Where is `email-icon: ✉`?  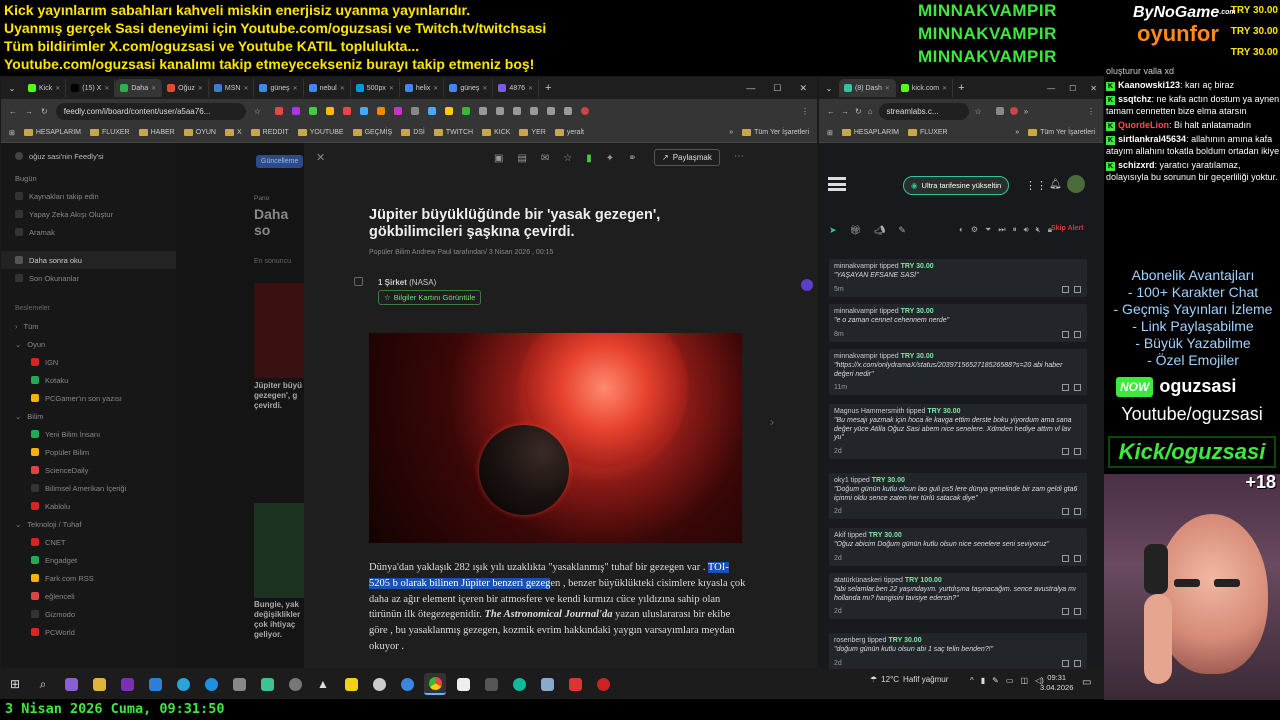 email-icon: ✉ is located at coordinates (545, 158).